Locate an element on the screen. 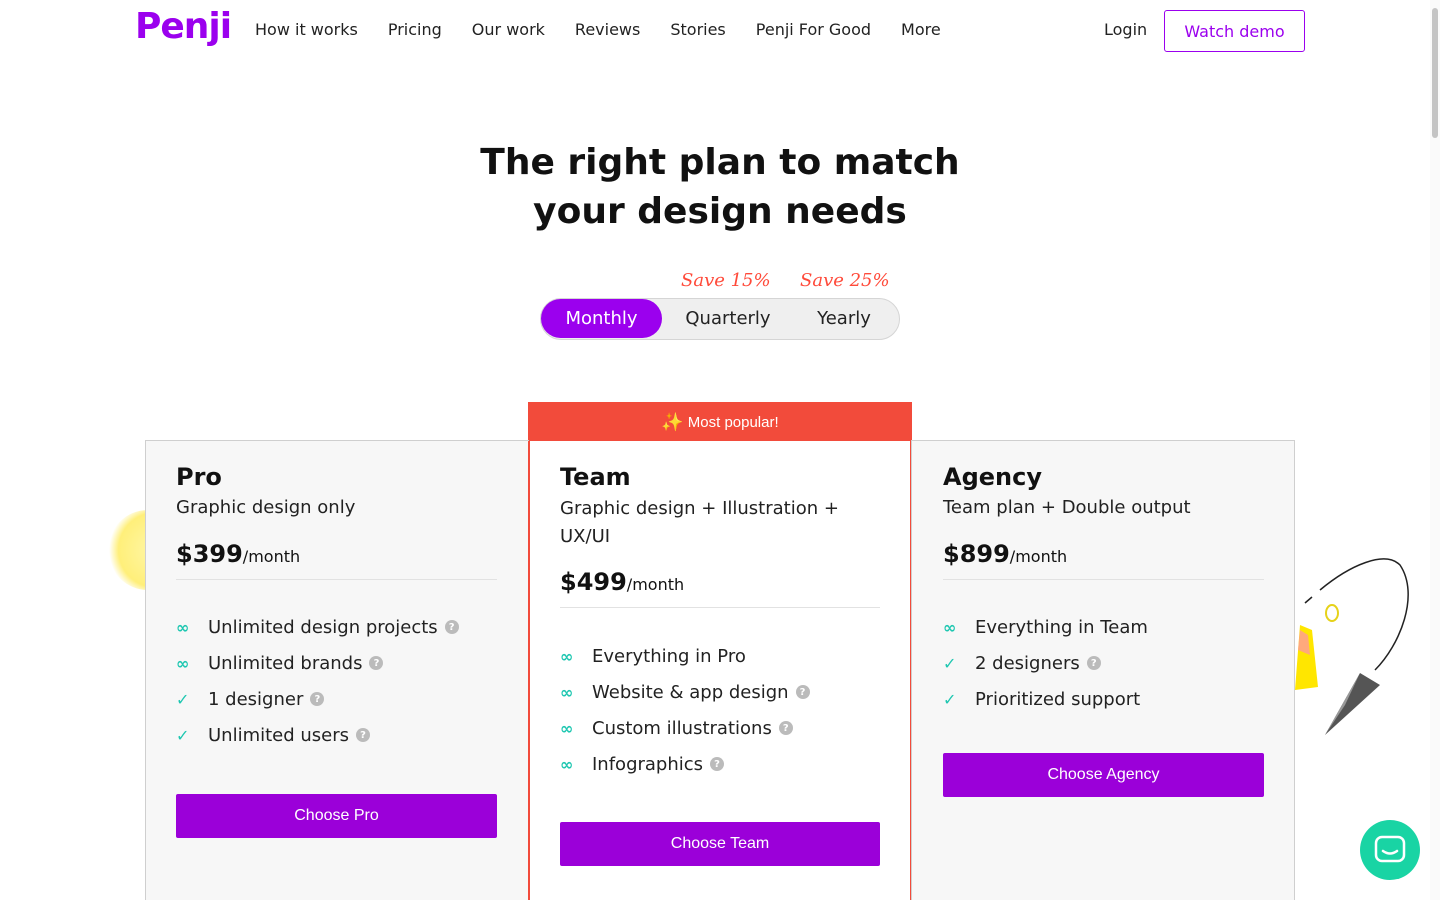 This screenshot has width=1440, height=900. list-item: ∞ Infographics? is located at coordinates (685, 764).